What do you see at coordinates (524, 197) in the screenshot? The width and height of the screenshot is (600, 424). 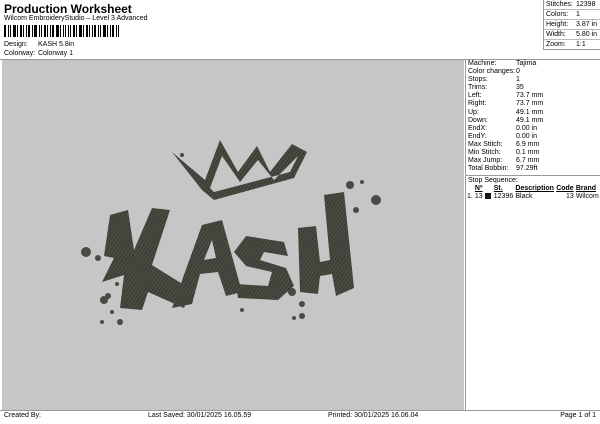 I see `row-description: Black` at bounding box center [524, 197].